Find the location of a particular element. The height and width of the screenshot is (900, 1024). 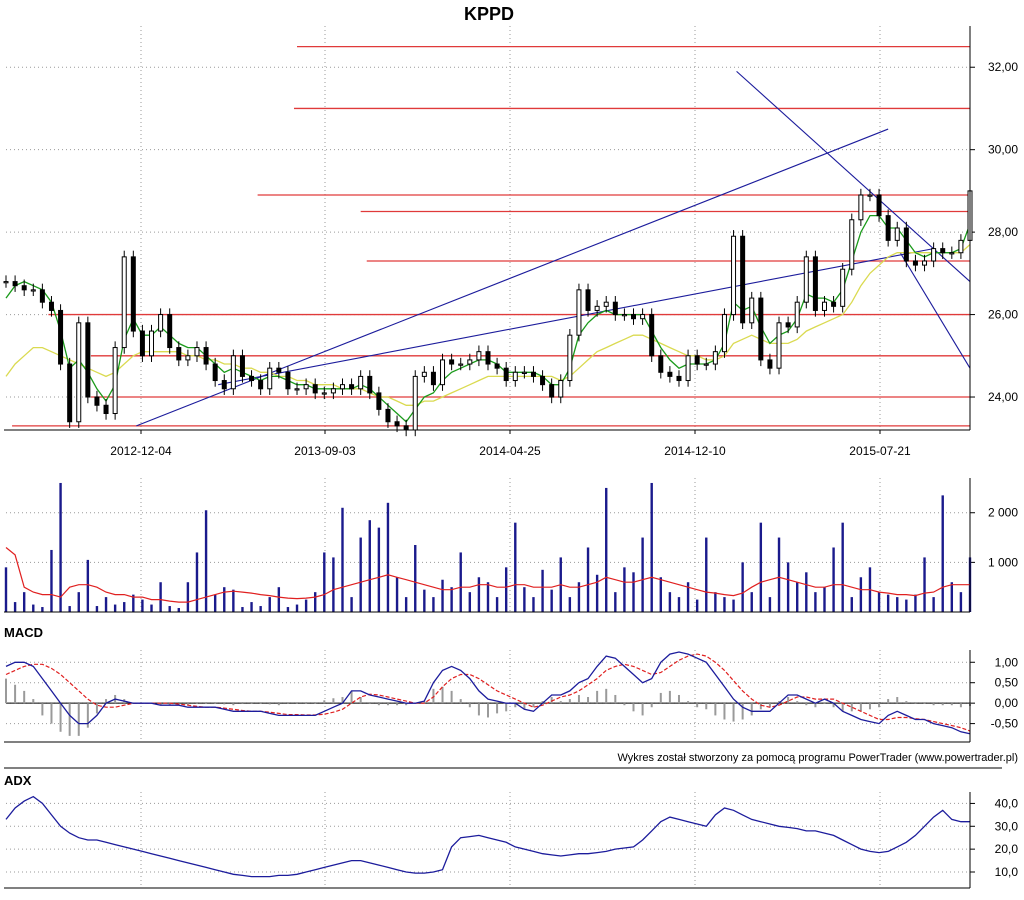

price-y-tick-label: 26,00 is located at coordinates (1003, 315).